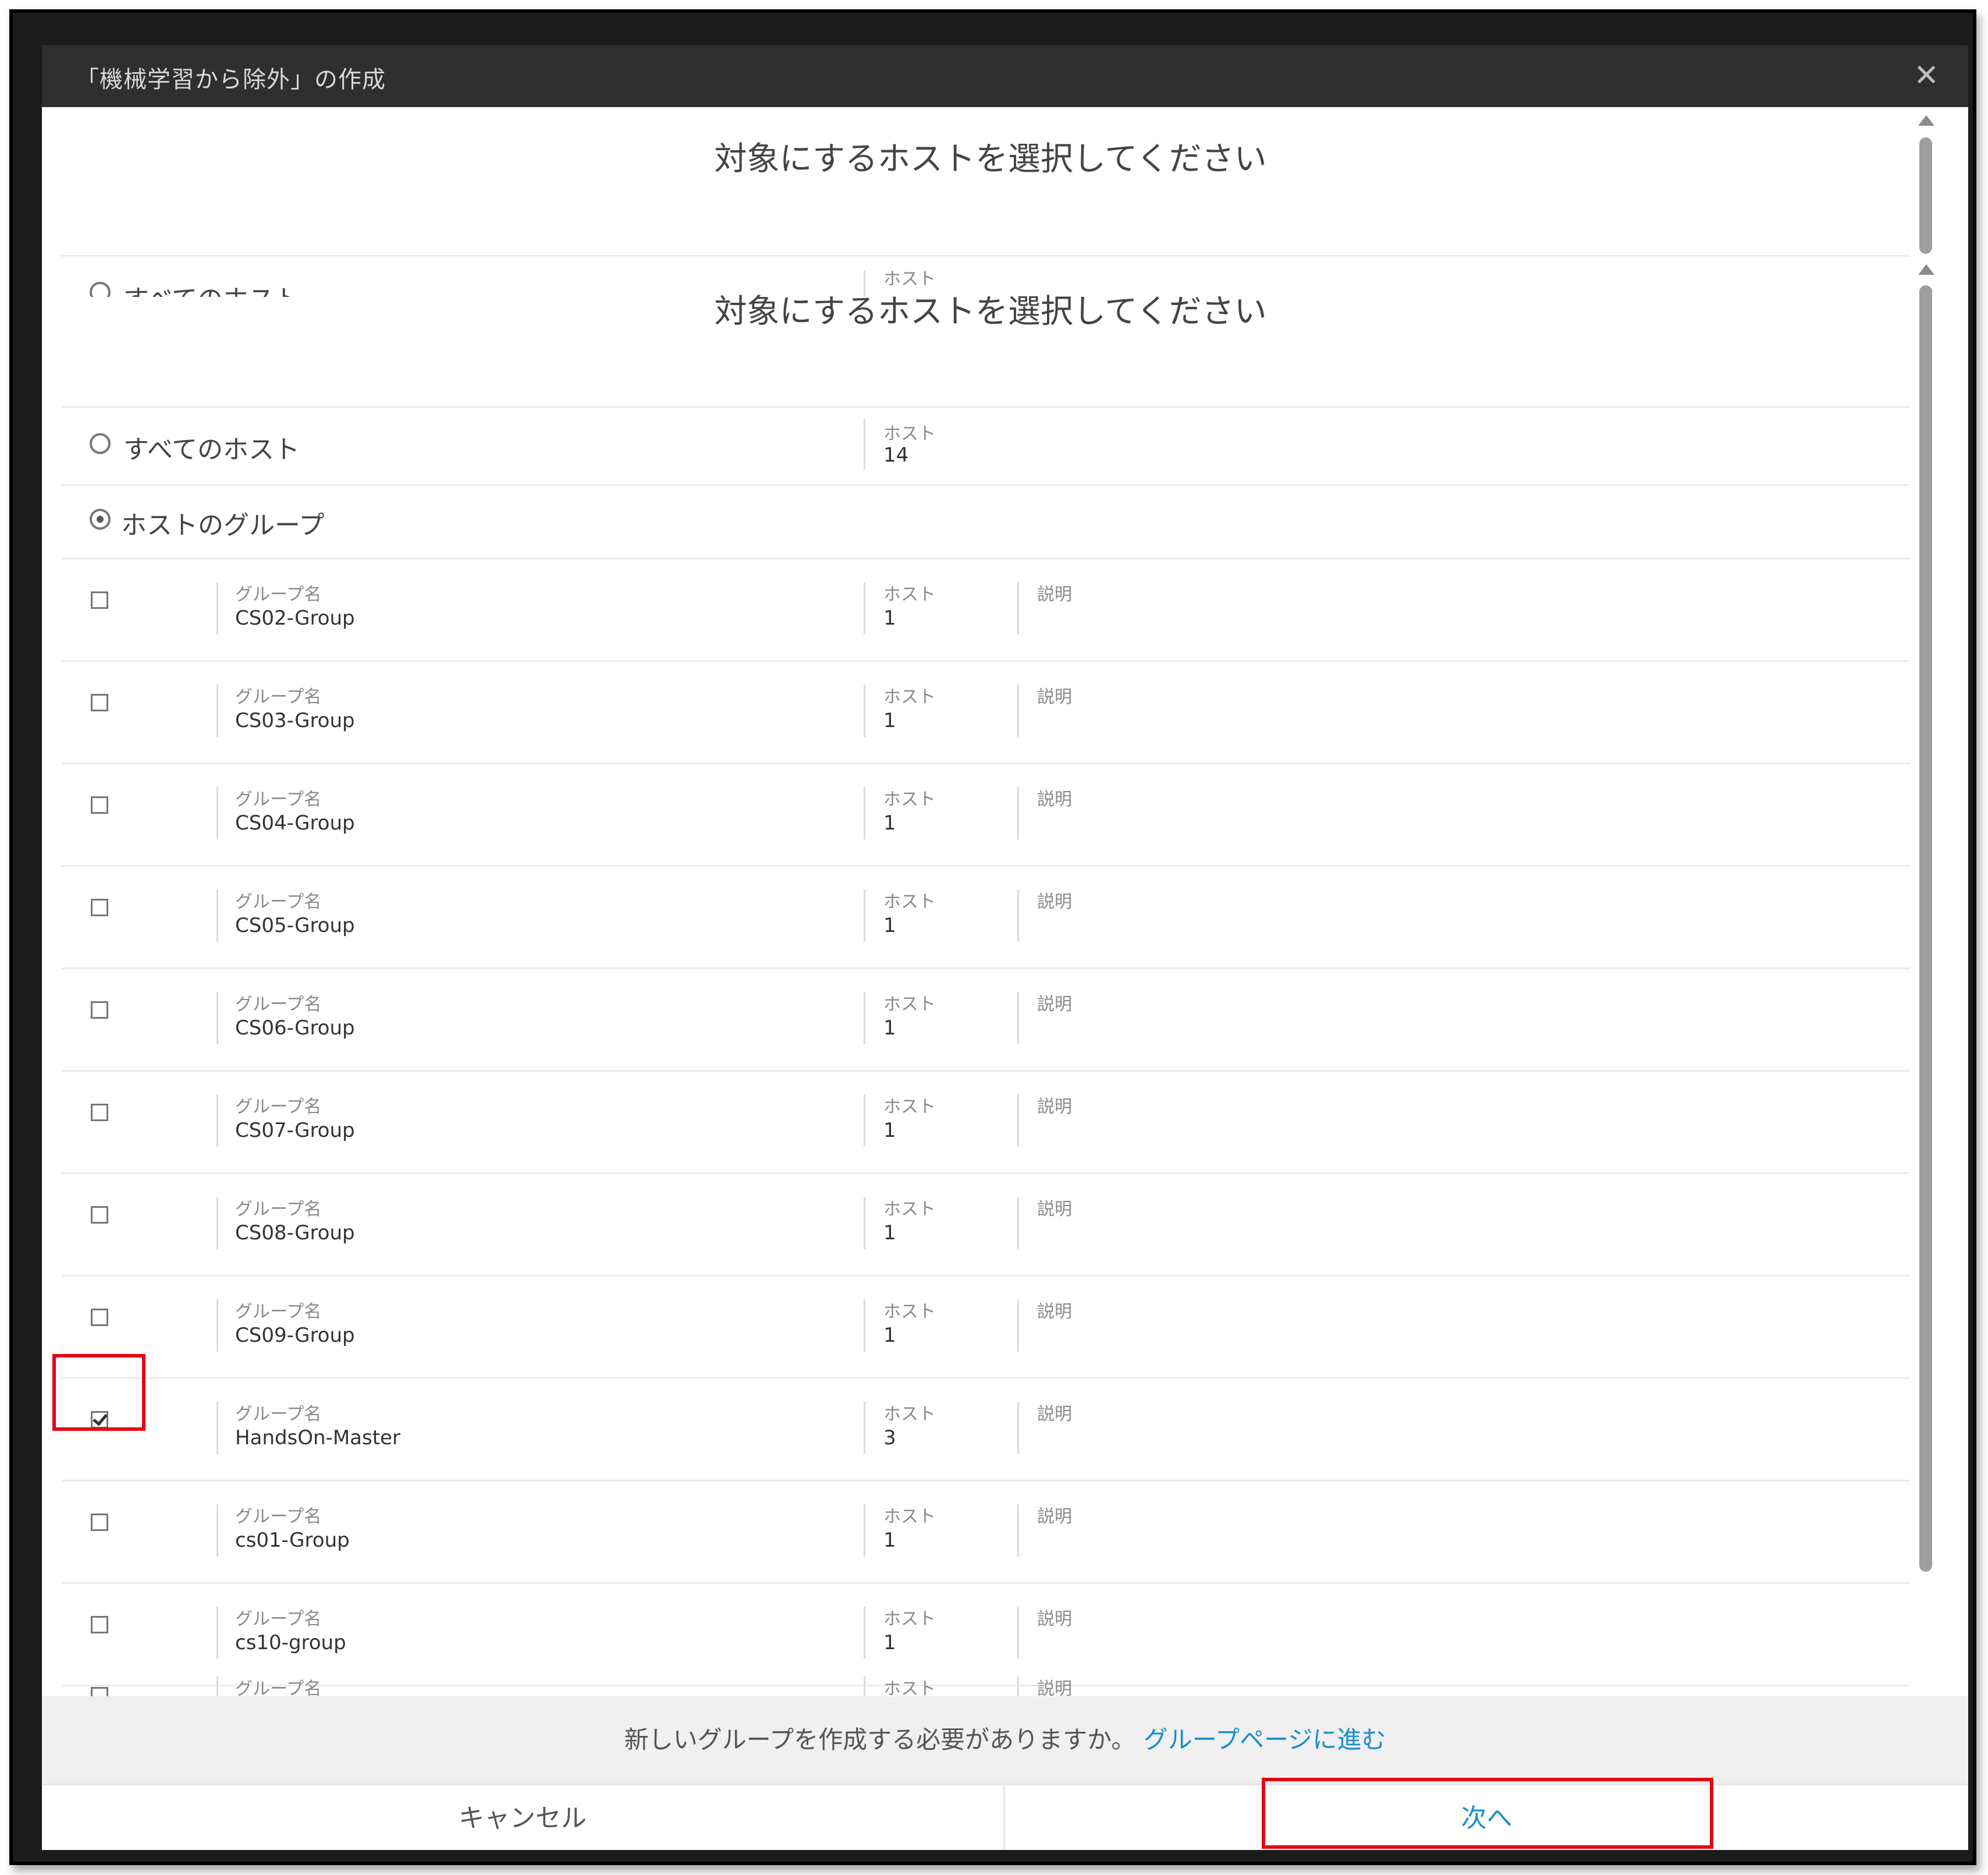 This screenshot has height=1875, width=1988. I want to click on dialog-titlebar: 「機械学習から除外」の作成 ✕, so click(1005, 76).